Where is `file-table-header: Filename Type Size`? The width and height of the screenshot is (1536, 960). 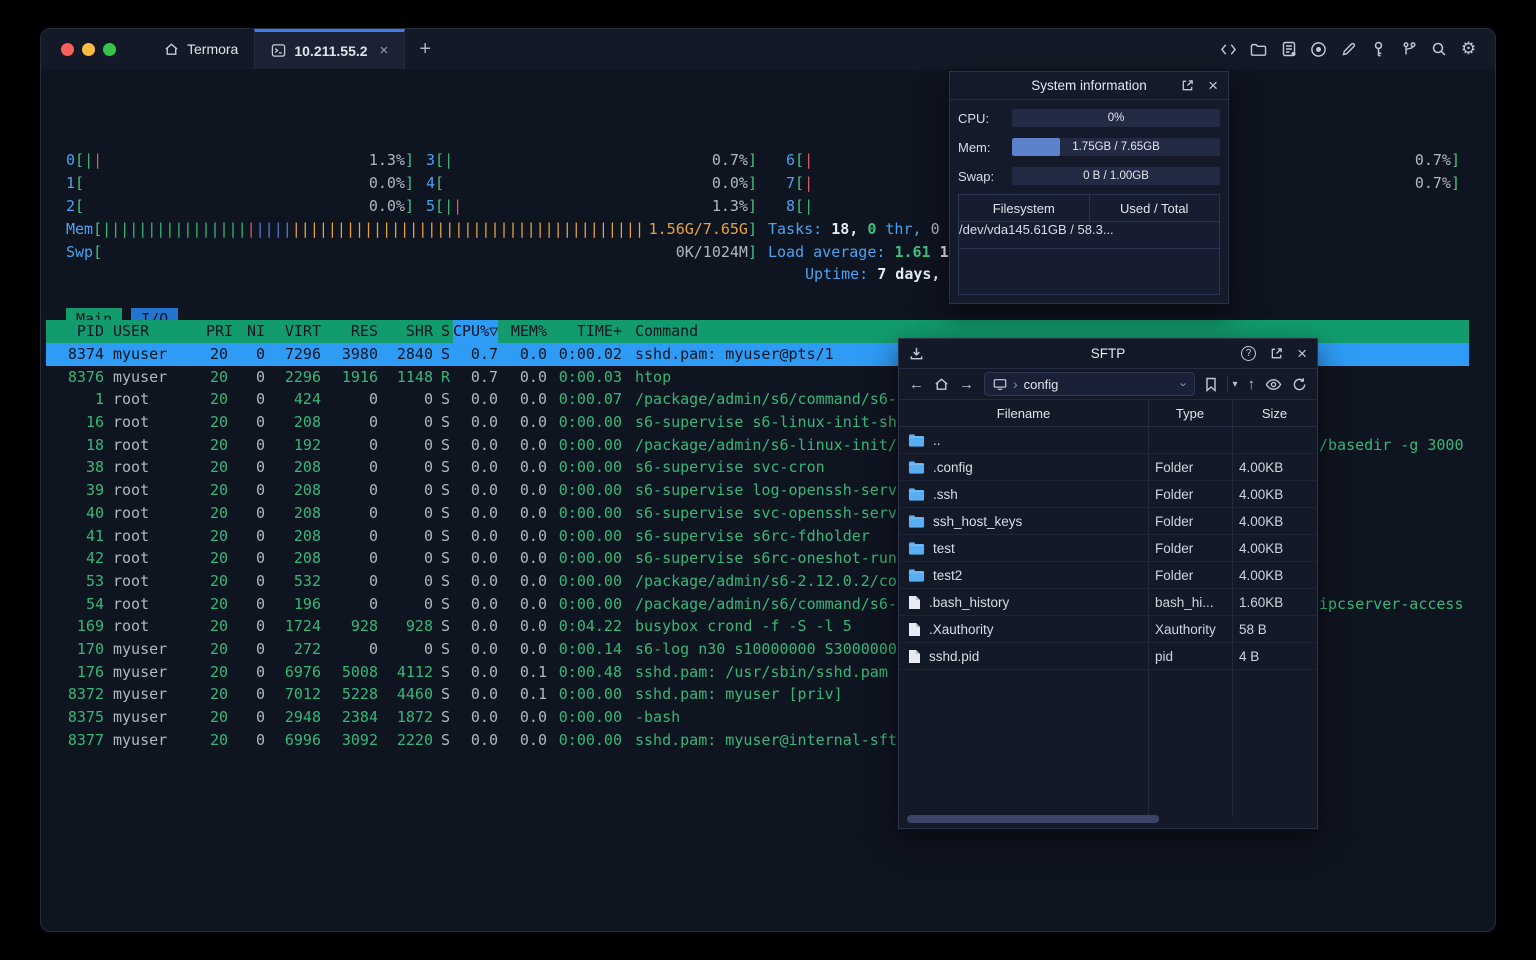 file-table-header: Filename Type Size is located at coordinates (1108, 413).